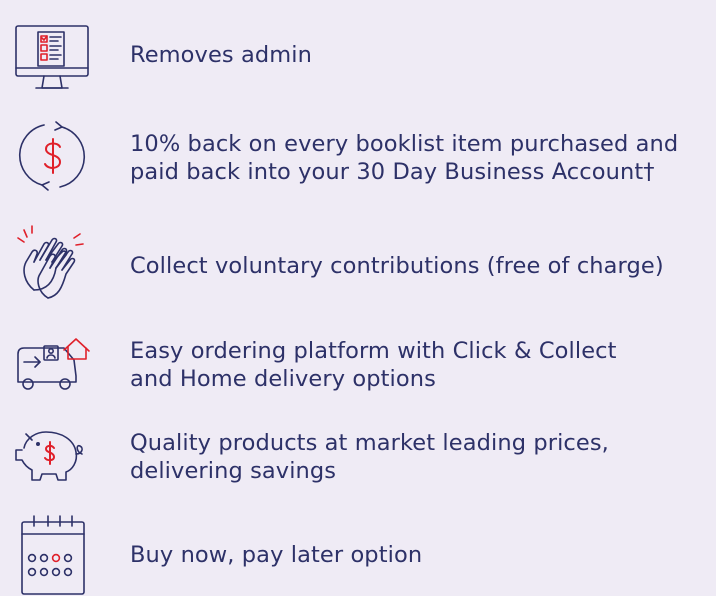 The height and width of the screenshot is (596, 716). I want to click on benefit-text: Buy now, pay later option, so click(420, 555).